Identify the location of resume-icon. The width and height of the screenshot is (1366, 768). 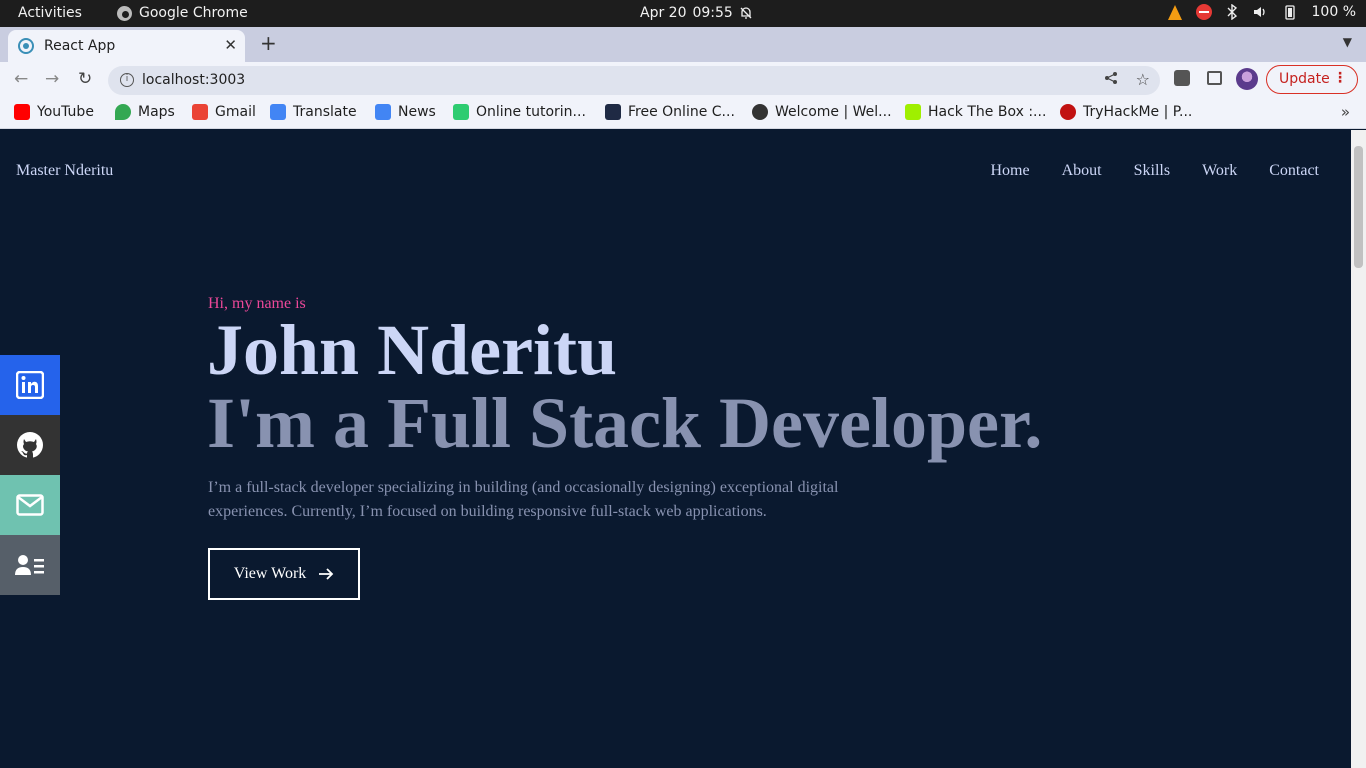
(29, 565).